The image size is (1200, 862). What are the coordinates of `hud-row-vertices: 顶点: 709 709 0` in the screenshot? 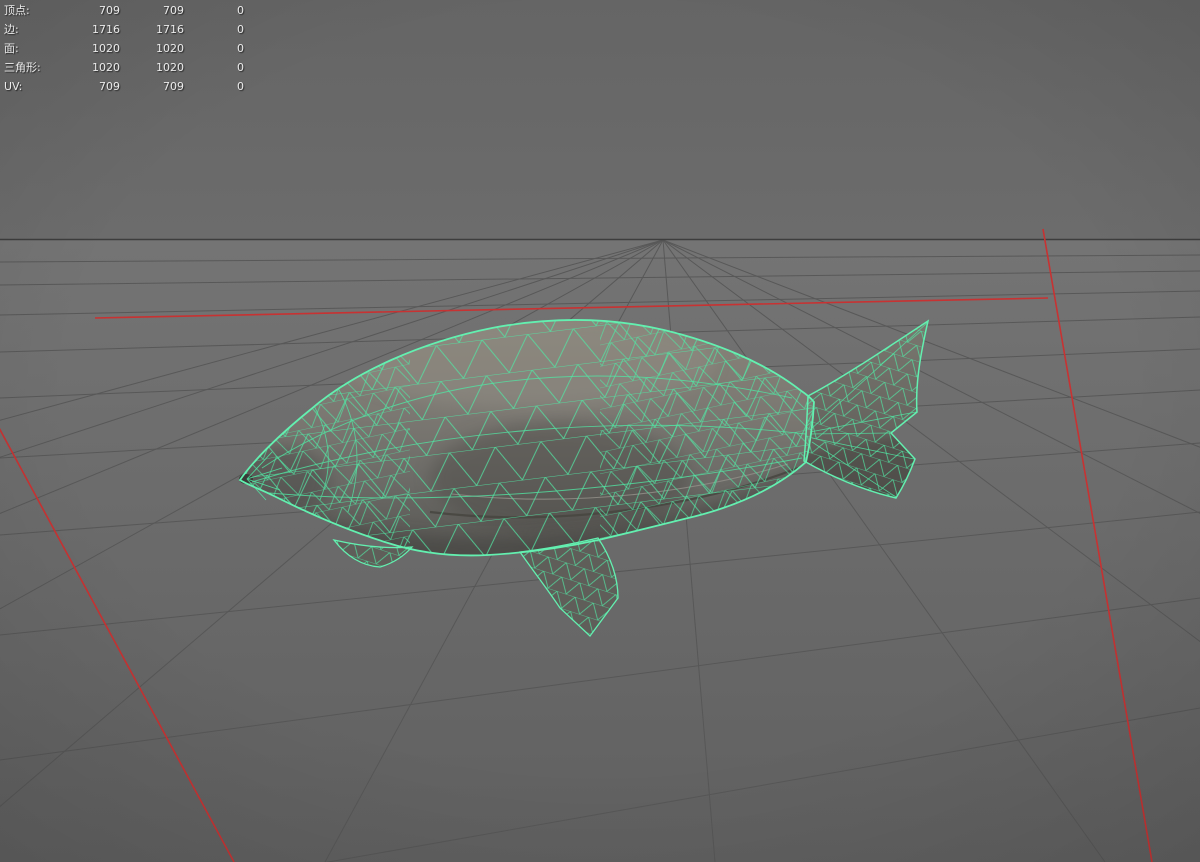 It's located at (124, 10).